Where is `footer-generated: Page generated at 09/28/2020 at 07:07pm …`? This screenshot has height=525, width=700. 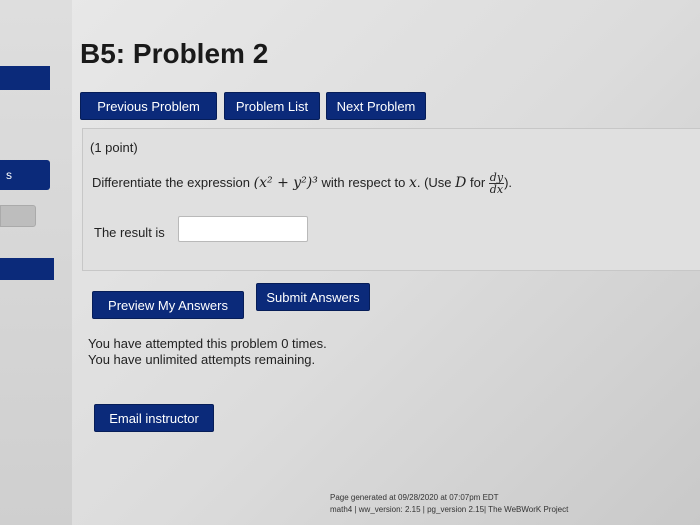 footer-generated: Page generated at 09/28/2020 at 07:07pm … is located at coordinates (414, 497).